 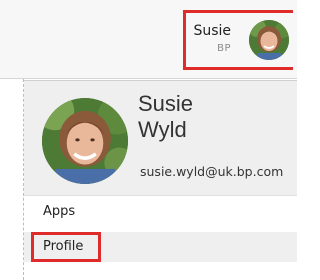 I want to click on header-avatar, so click(x=269, y=40).